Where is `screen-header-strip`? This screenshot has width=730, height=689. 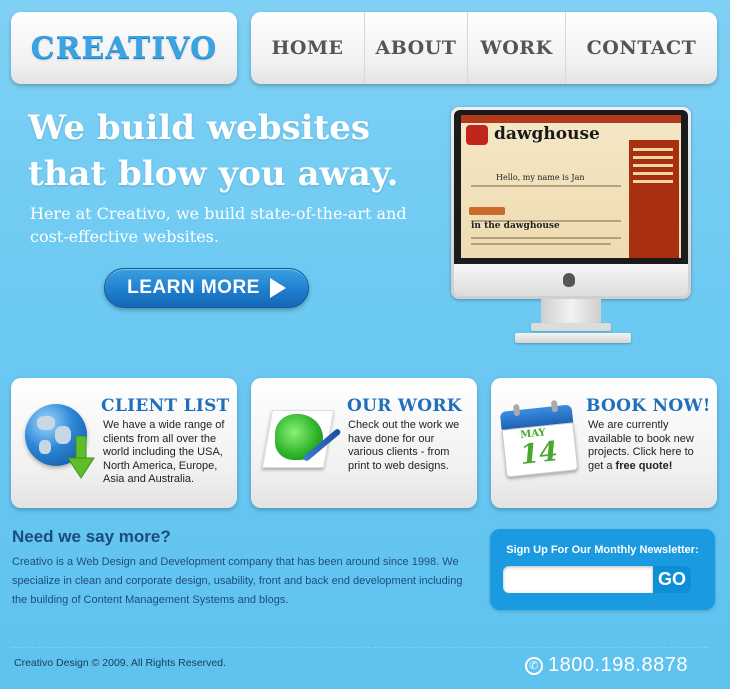 screen-header-strip is located at coordinates (571, 119).